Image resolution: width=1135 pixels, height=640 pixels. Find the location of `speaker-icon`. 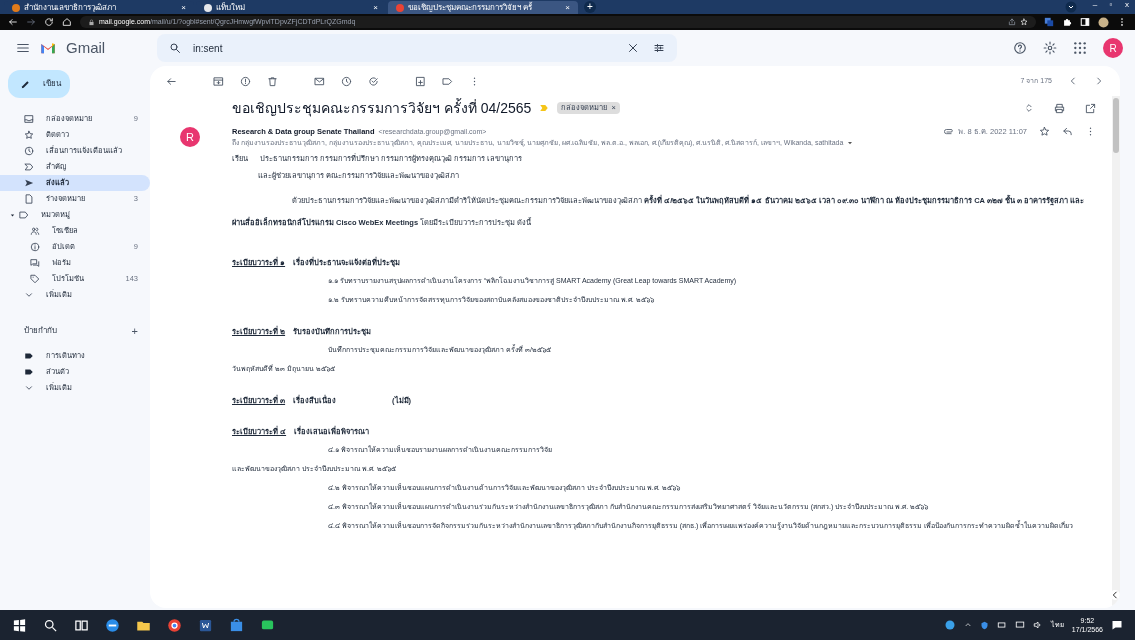

speaker-icon is located at coordinates (1037, 625).